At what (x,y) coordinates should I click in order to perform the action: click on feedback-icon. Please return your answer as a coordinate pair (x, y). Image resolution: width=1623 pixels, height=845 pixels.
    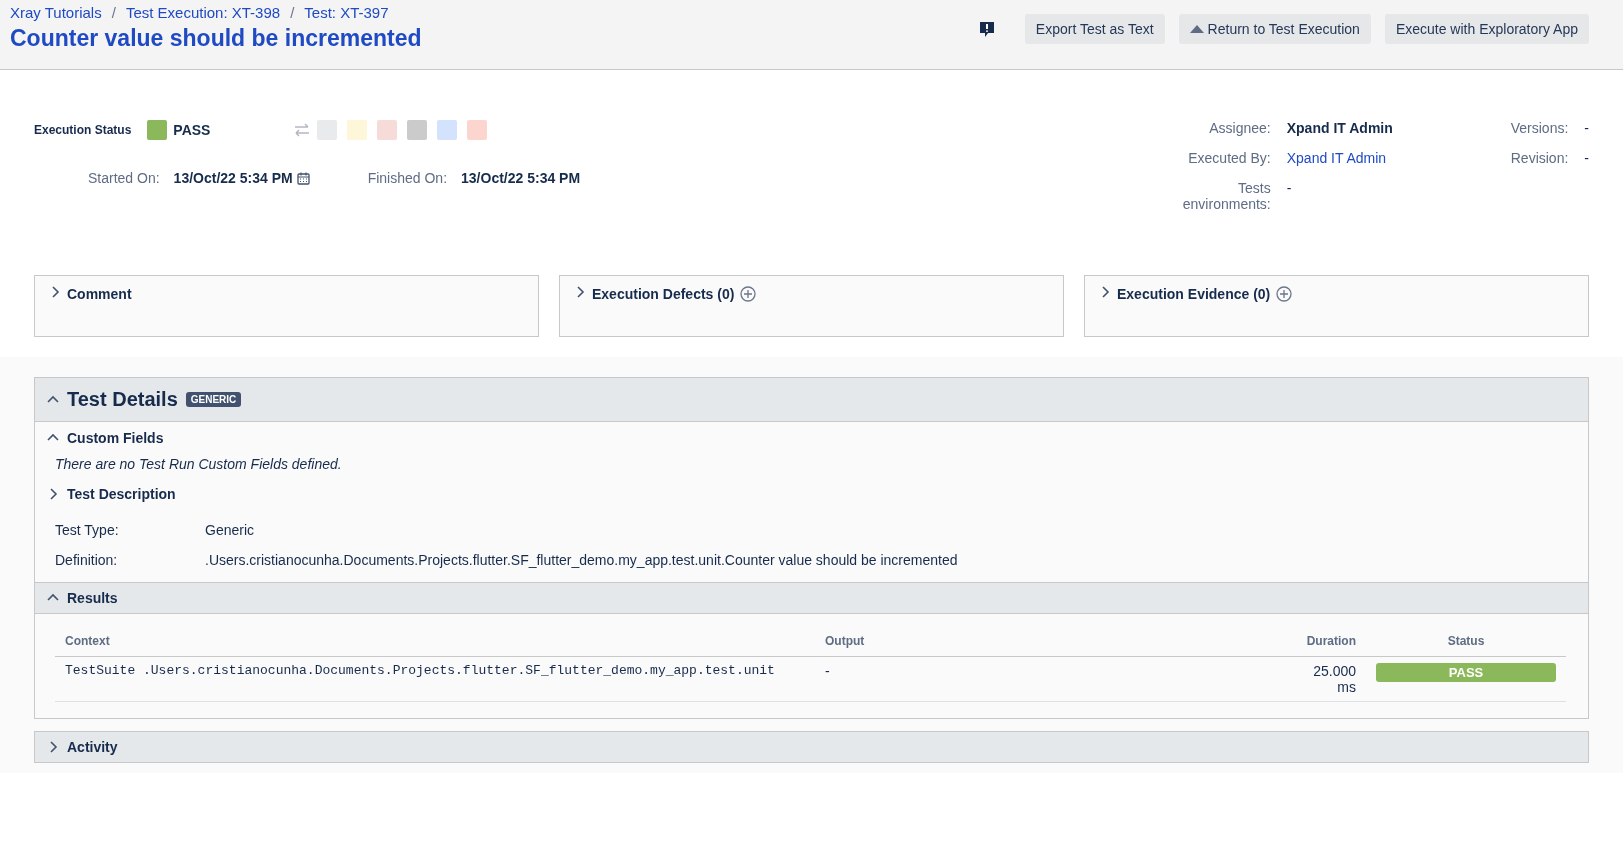
    Looking at the image, I should click on (986, 29).